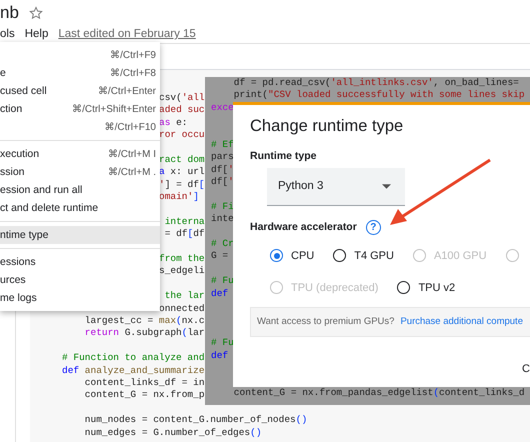 The height and width of the screenshot is (442, 530). I want to click on help-icon: ?, so click(373, 227).